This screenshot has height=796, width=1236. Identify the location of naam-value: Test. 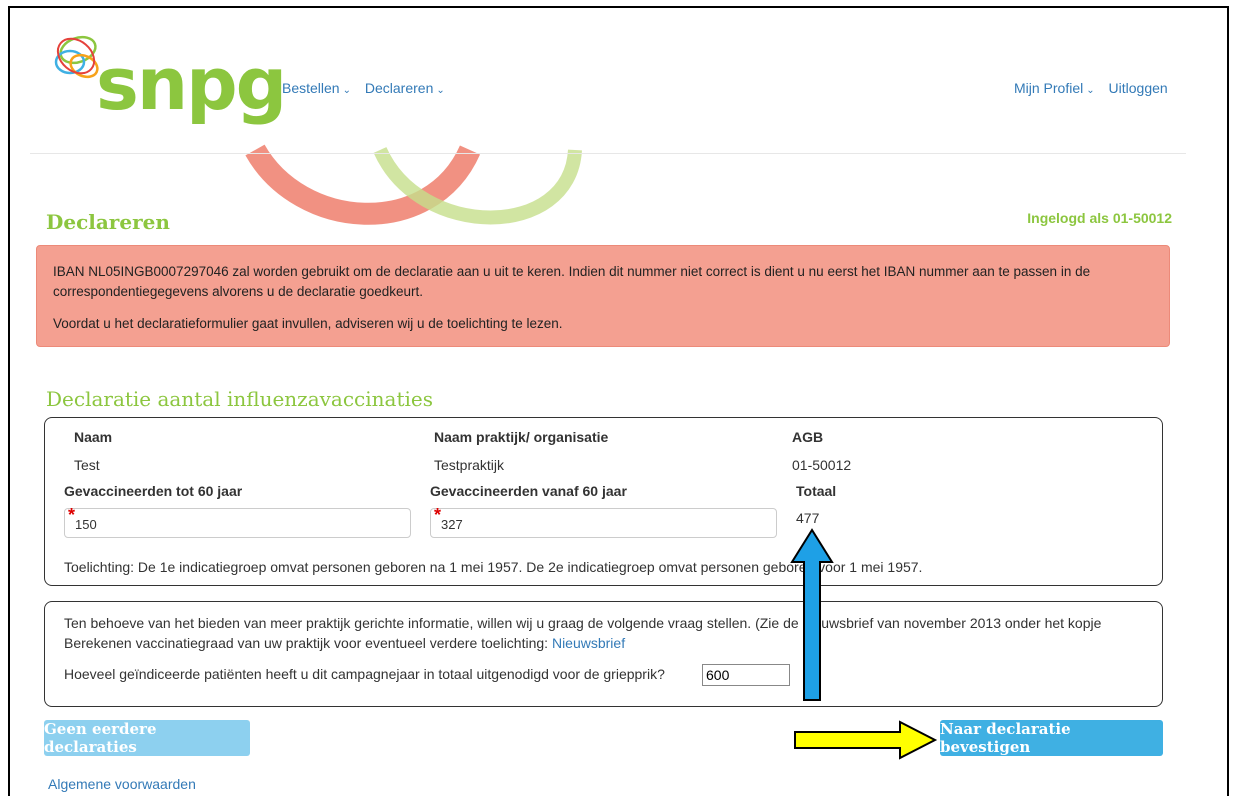
(87, 465).